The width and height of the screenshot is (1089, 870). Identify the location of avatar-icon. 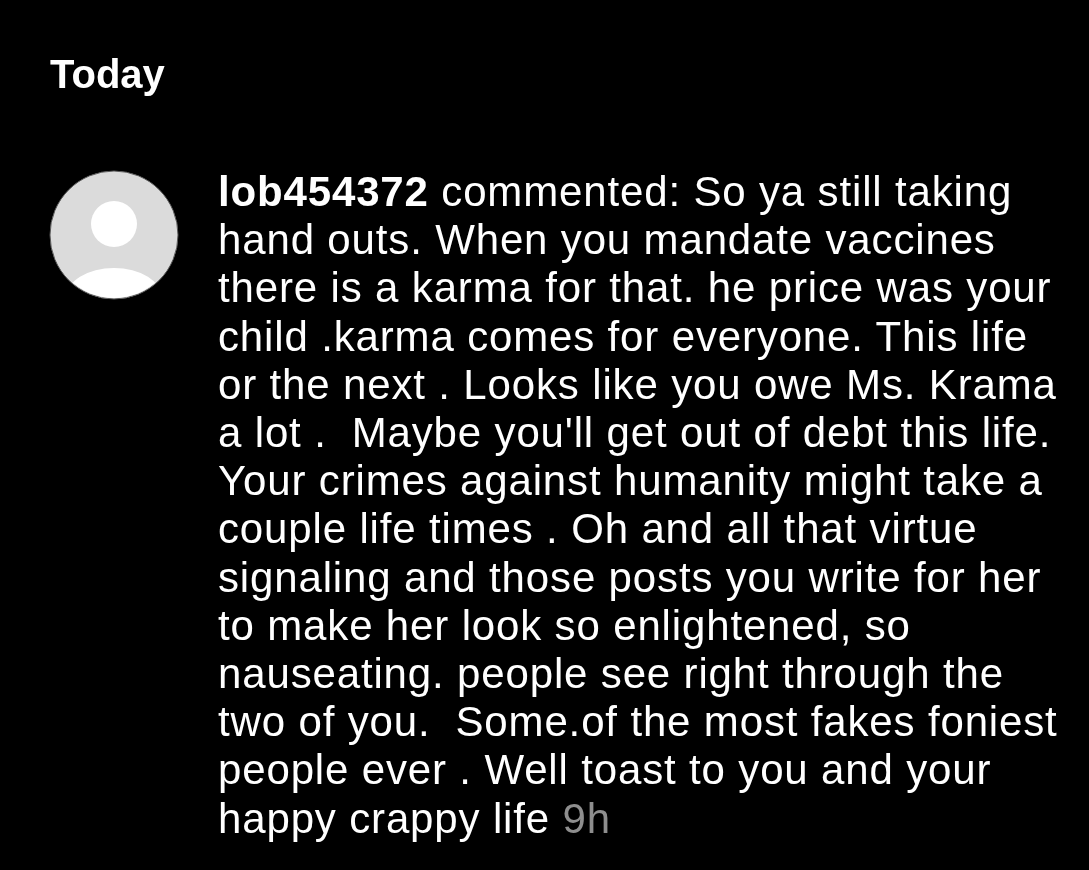
(114, 235).